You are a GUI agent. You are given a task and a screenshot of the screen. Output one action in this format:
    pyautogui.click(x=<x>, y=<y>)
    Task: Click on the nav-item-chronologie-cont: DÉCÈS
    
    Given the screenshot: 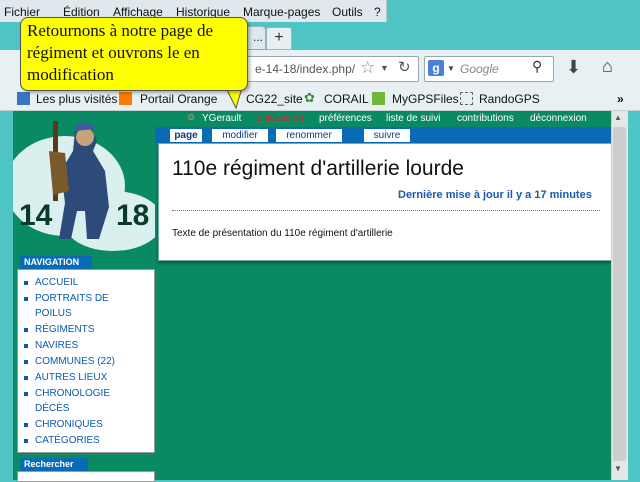 What is the action you would take?
    pyautogui.click(x=52, y=408)
    